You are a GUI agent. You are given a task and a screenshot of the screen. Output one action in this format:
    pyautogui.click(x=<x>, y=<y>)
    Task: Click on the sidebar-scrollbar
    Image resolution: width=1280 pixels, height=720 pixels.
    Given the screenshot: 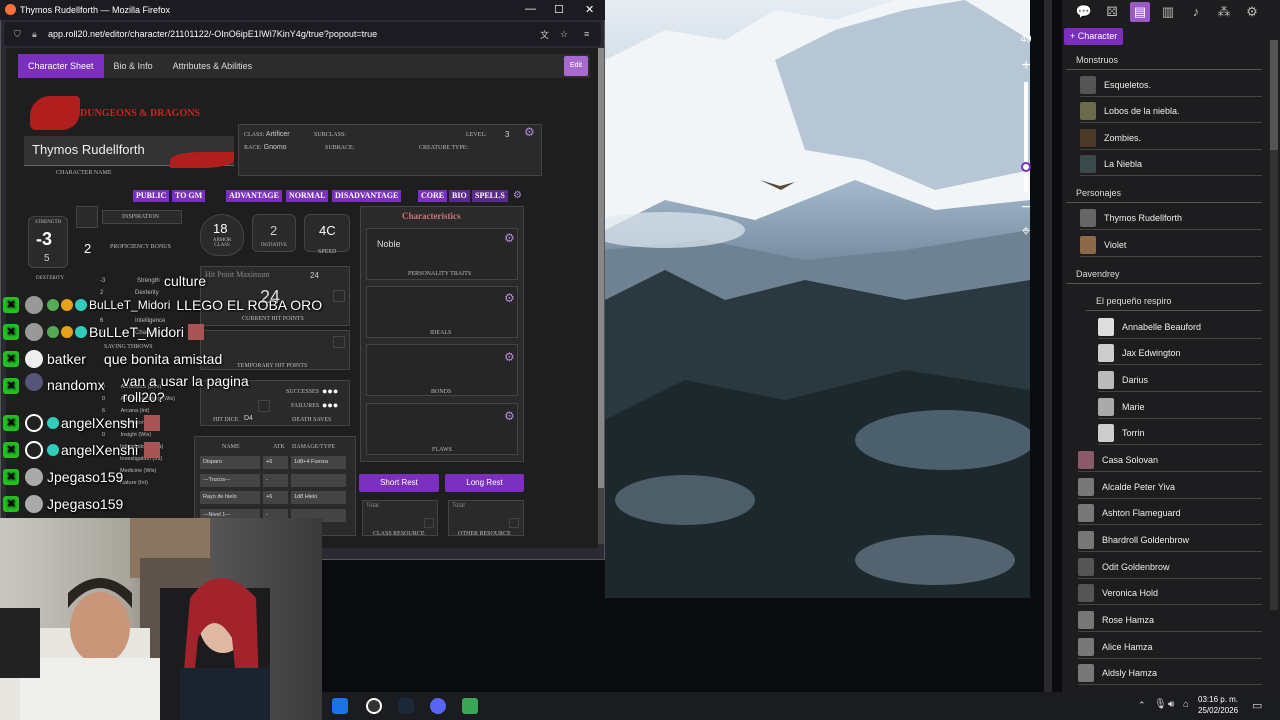 What is the action you would take?
    pyautogui.click(x=1274, y=325)
    